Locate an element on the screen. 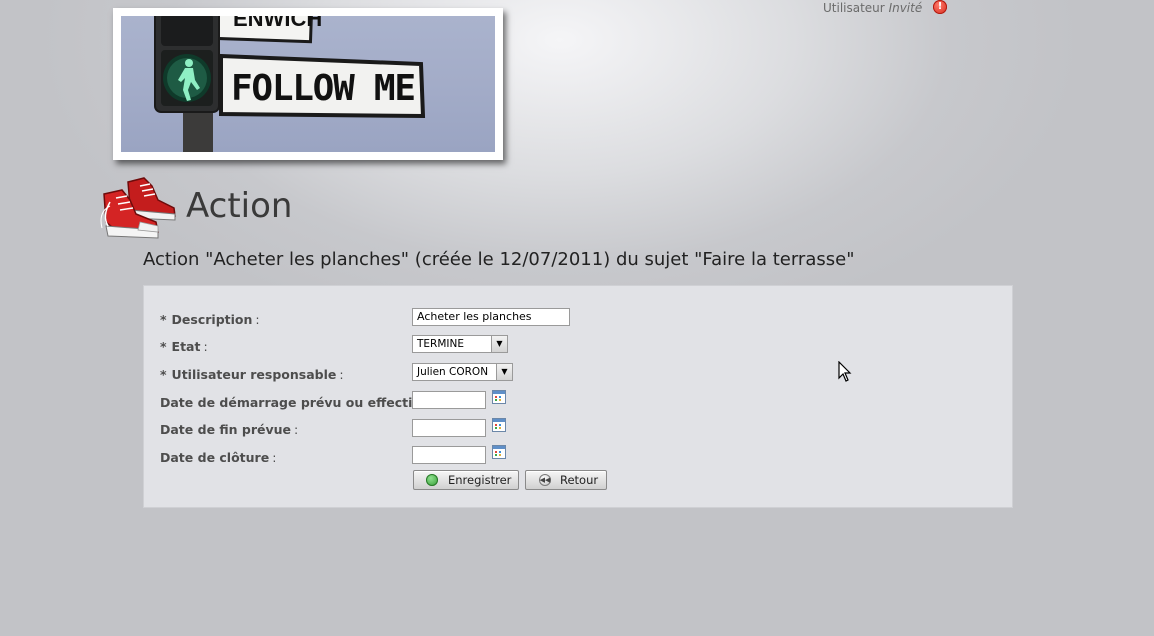  etat-select: TERMINE ▼ is located at coordinates (460, 344).